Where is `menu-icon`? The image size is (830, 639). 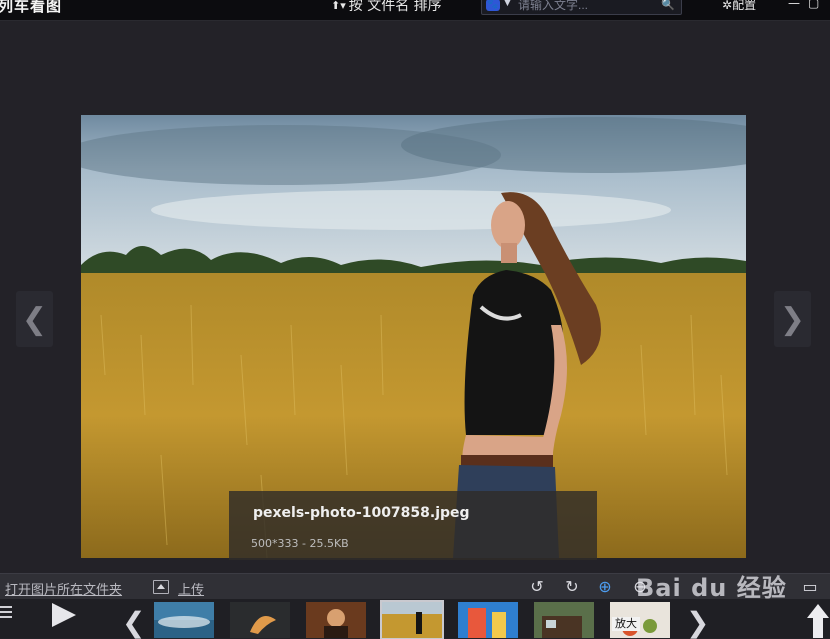
menu-icon is located at coordinates (6, 613).